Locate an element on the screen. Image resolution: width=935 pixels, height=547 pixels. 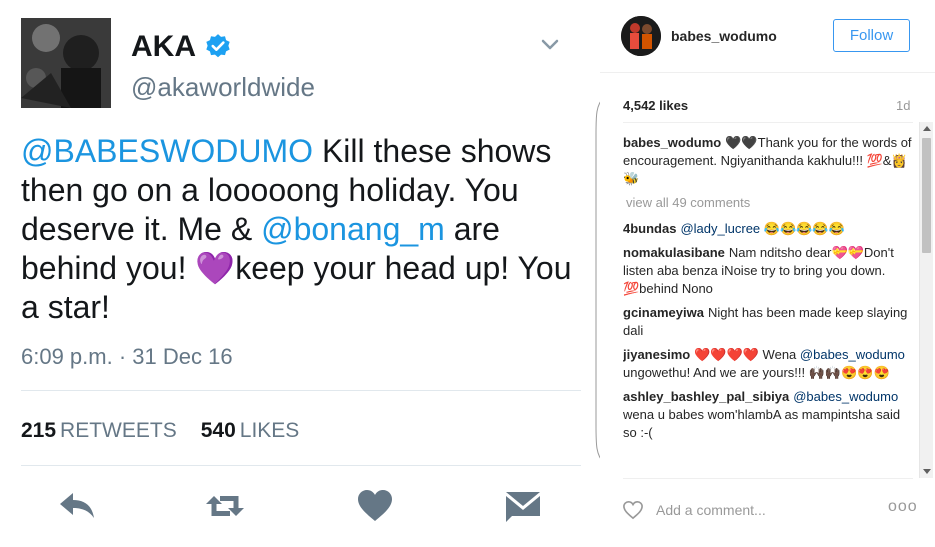
tweet-actions is located at coordinates (300, 508).